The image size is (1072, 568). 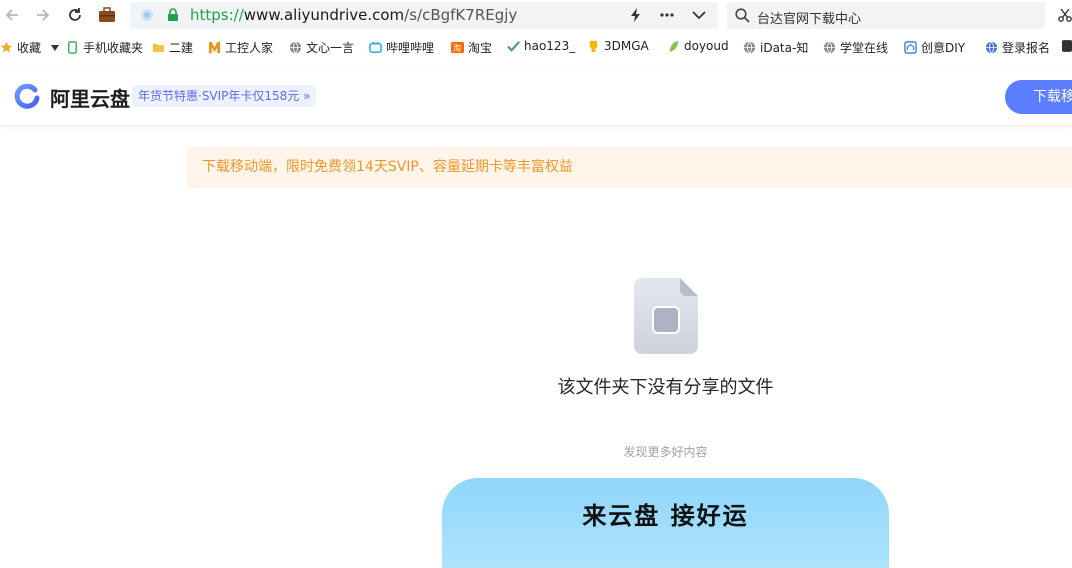 I want to click on promo-badge: 年货节特惠·SVIP年卡仅158元 », so click(x=224, y=96).